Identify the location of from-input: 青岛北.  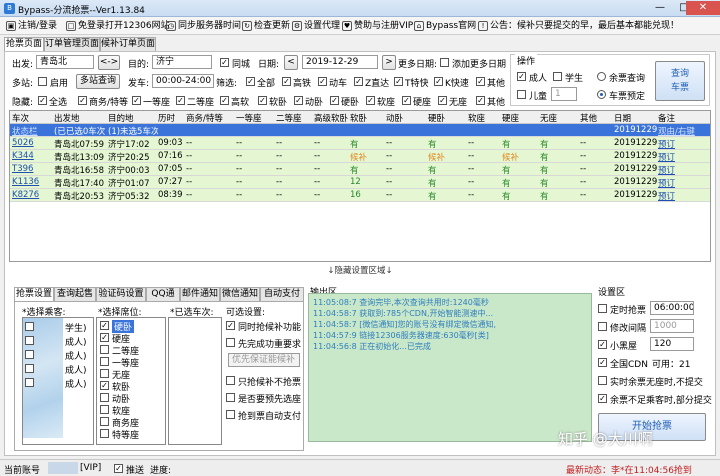
(65, 62).